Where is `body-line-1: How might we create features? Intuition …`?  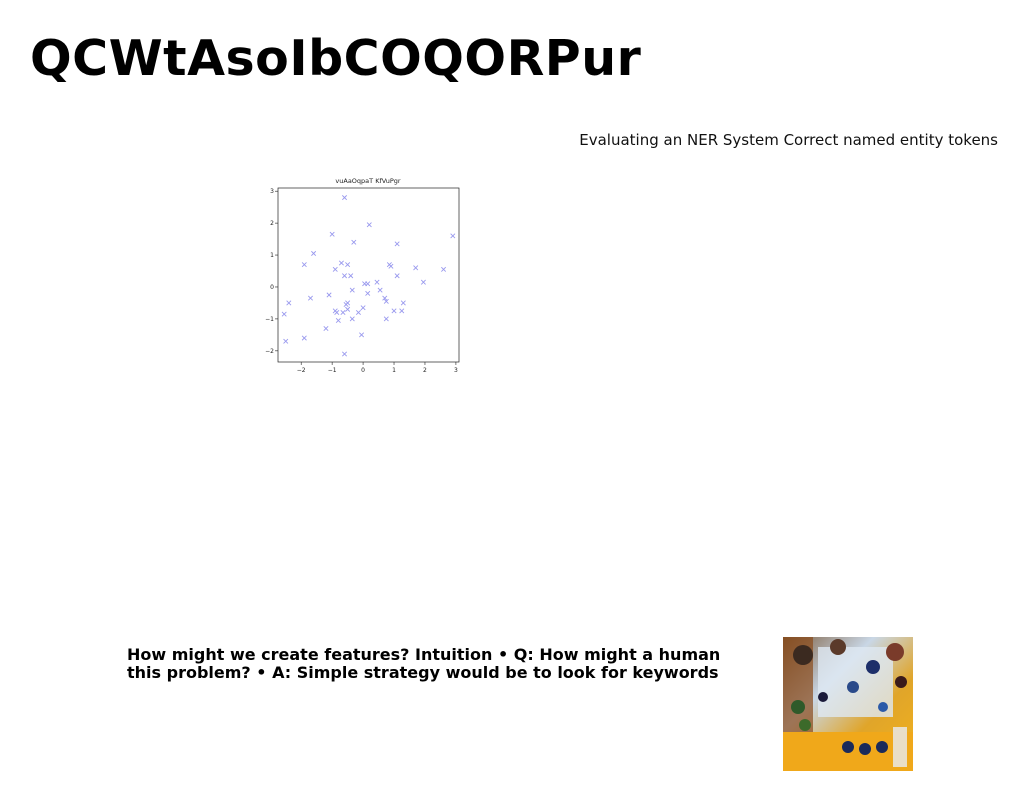
body-line-1: How might we create features? Intuition … is located at coordinates (424, 654).